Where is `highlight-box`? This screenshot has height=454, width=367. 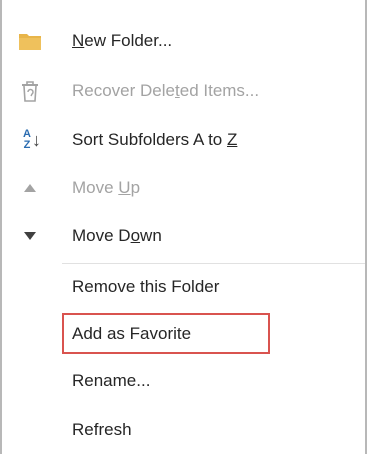 highlight-box is located at coordinates (166, 333).